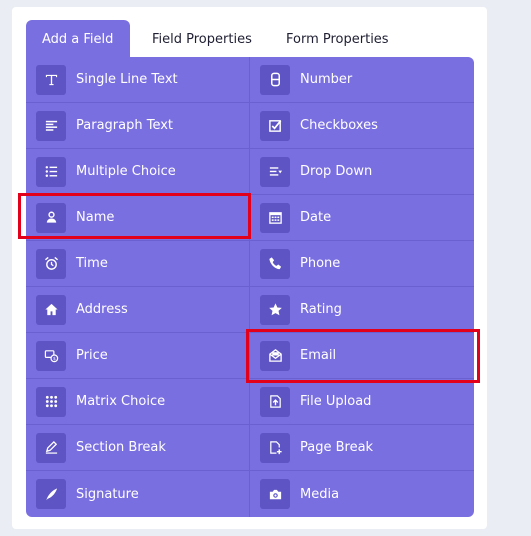  I want to click on list-icon, so click(51, 171).